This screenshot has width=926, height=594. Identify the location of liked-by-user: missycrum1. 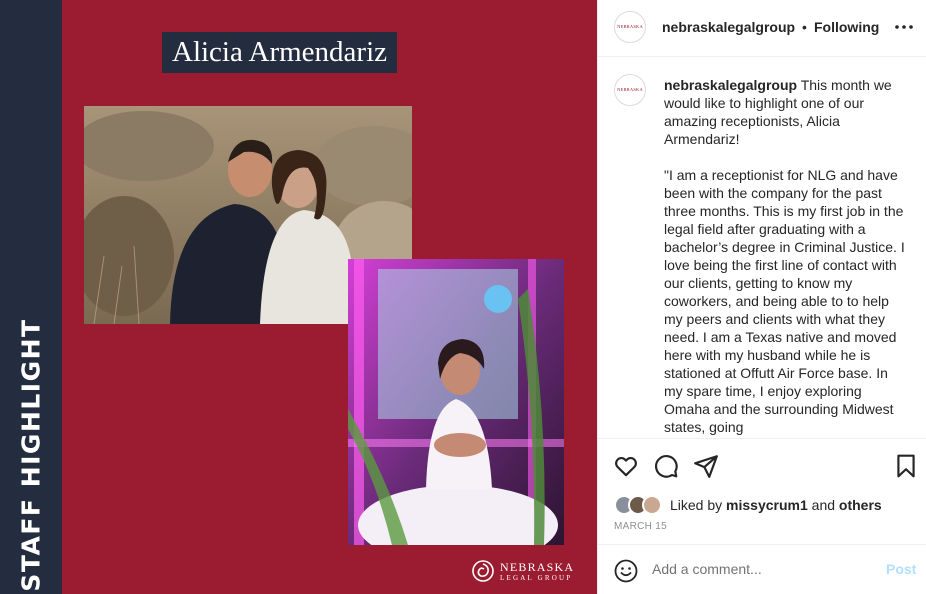
(767, 505).